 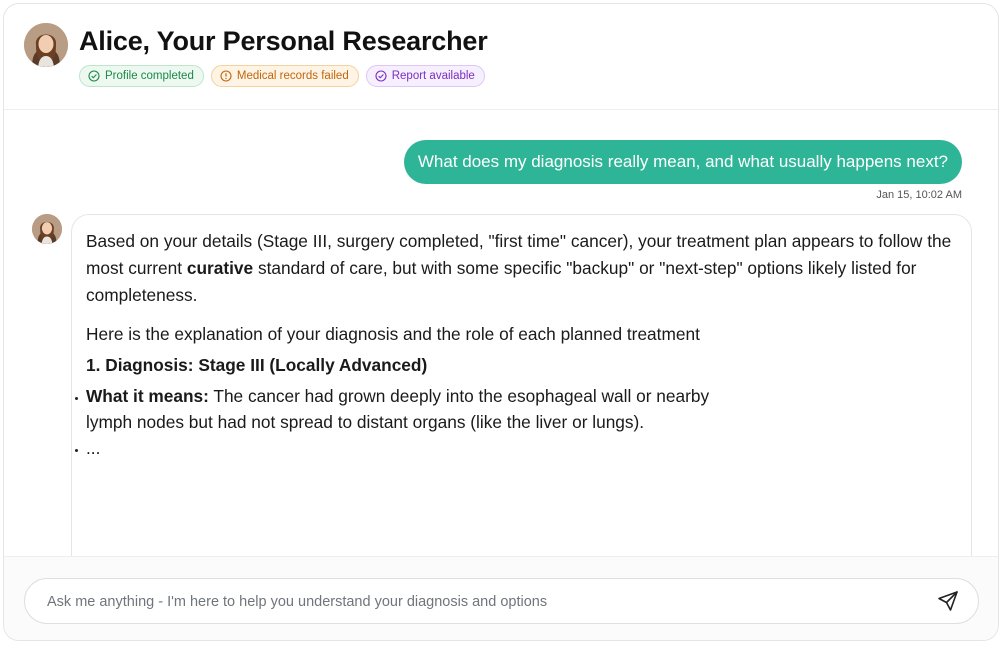 I want to click on message-timestamp: Jan 15, 10:02 AM, so click(x=919, y=195).